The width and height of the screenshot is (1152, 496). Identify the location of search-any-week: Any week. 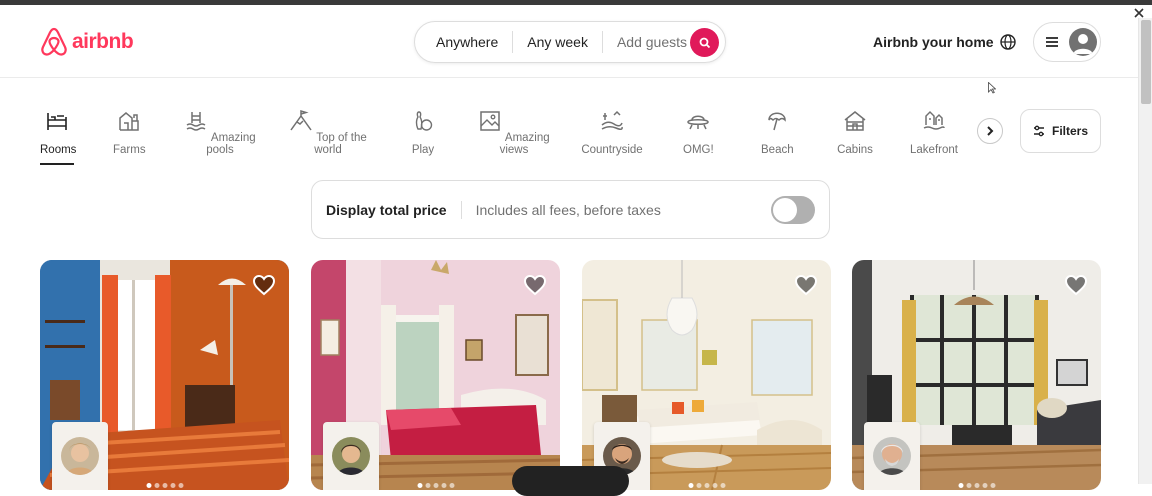
(557, 42).